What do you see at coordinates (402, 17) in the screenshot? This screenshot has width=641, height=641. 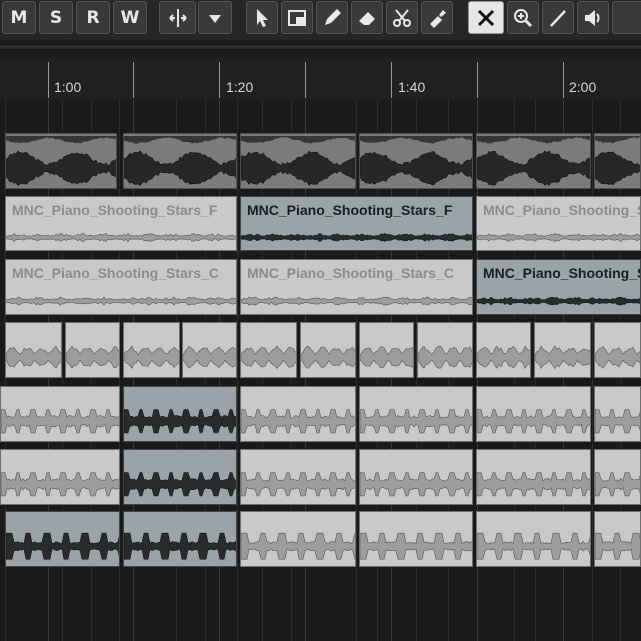 I see `split-tool-button` at bounding box center [402, 17].